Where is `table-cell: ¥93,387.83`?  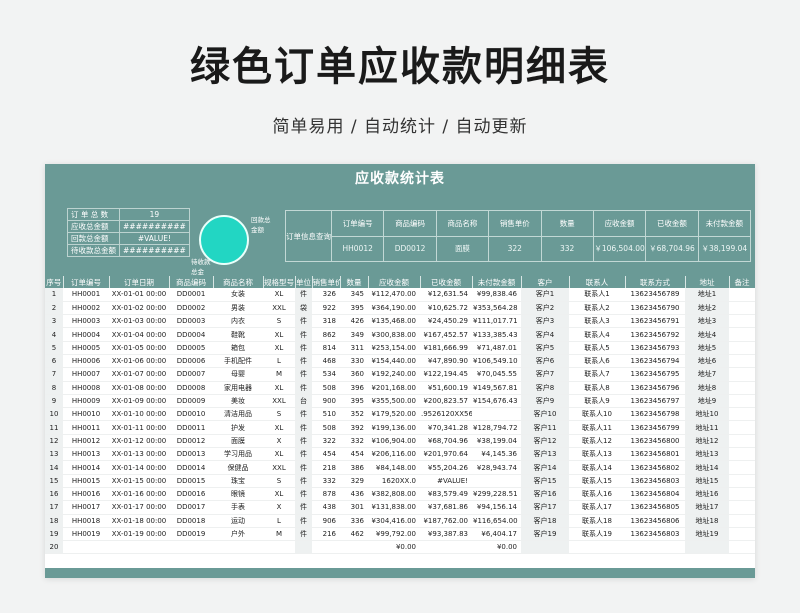 table-cell: ¥93,387.83 is located at coordinates (446, 534).